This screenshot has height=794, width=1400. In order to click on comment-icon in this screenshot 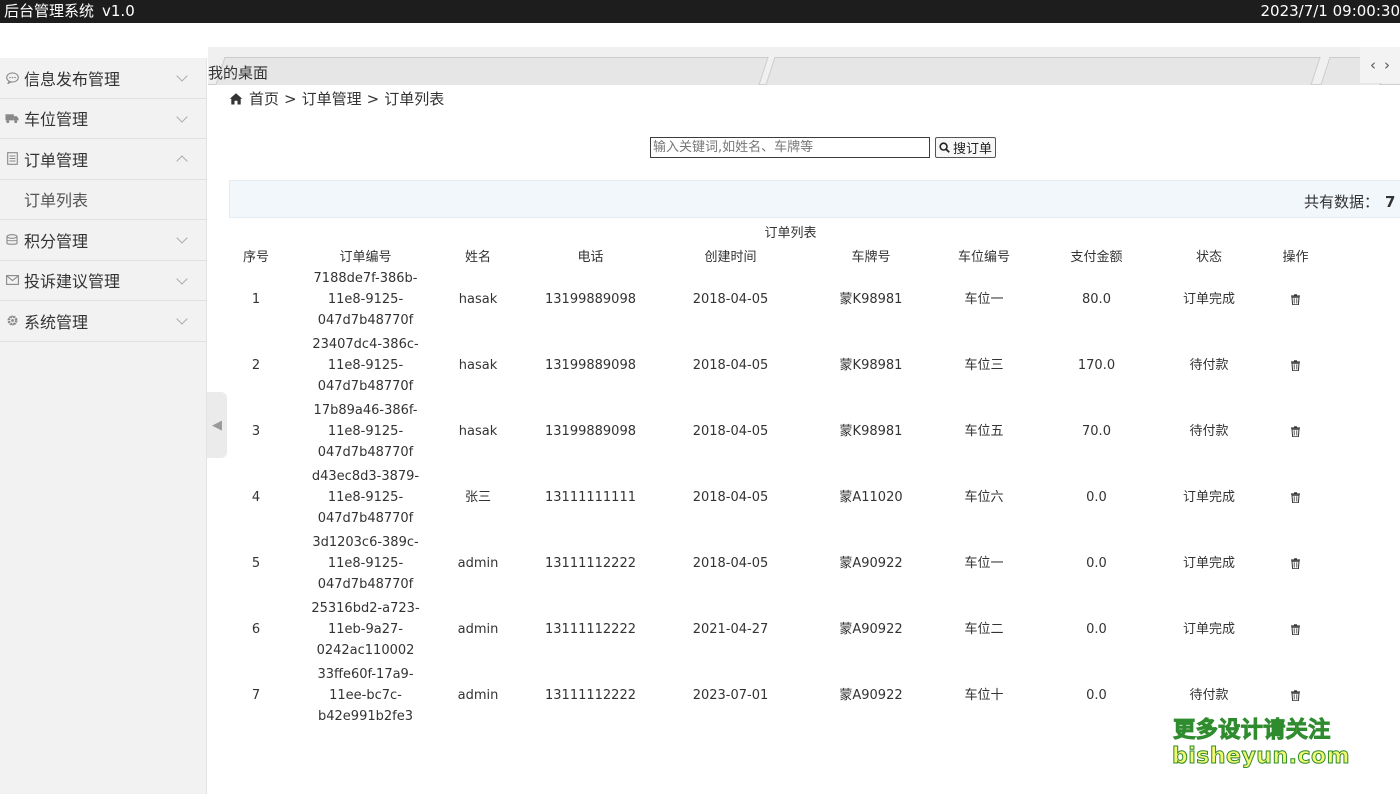, I will do `click(12, 78)`.